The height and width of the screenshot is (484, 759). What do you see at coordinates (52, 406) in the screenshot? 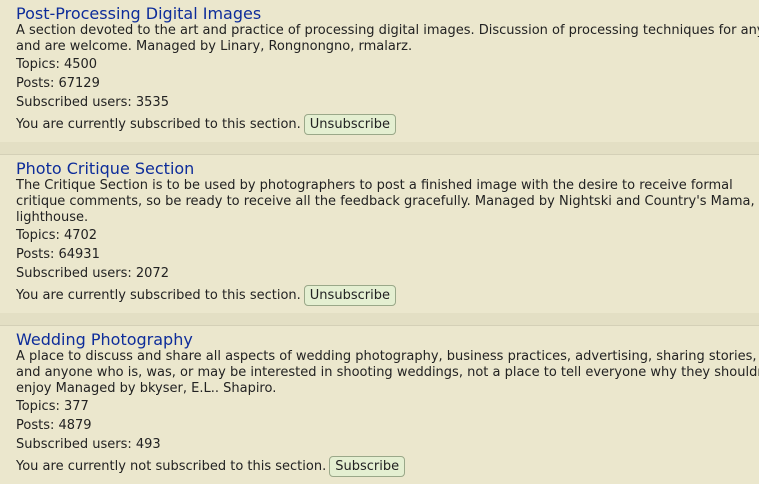
I see `topics-count: Topics: 377` at bounding box center [52, 406].